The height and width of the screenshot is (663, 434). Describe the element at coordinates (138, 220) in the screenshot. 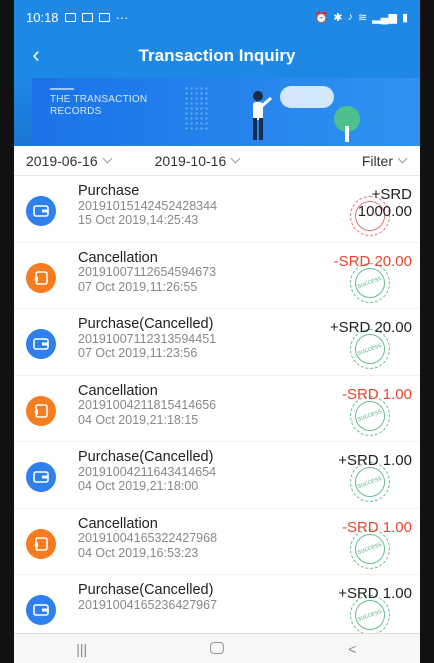

I see `transaction-time: 15 Oct 2019,14:25:43` at that location.